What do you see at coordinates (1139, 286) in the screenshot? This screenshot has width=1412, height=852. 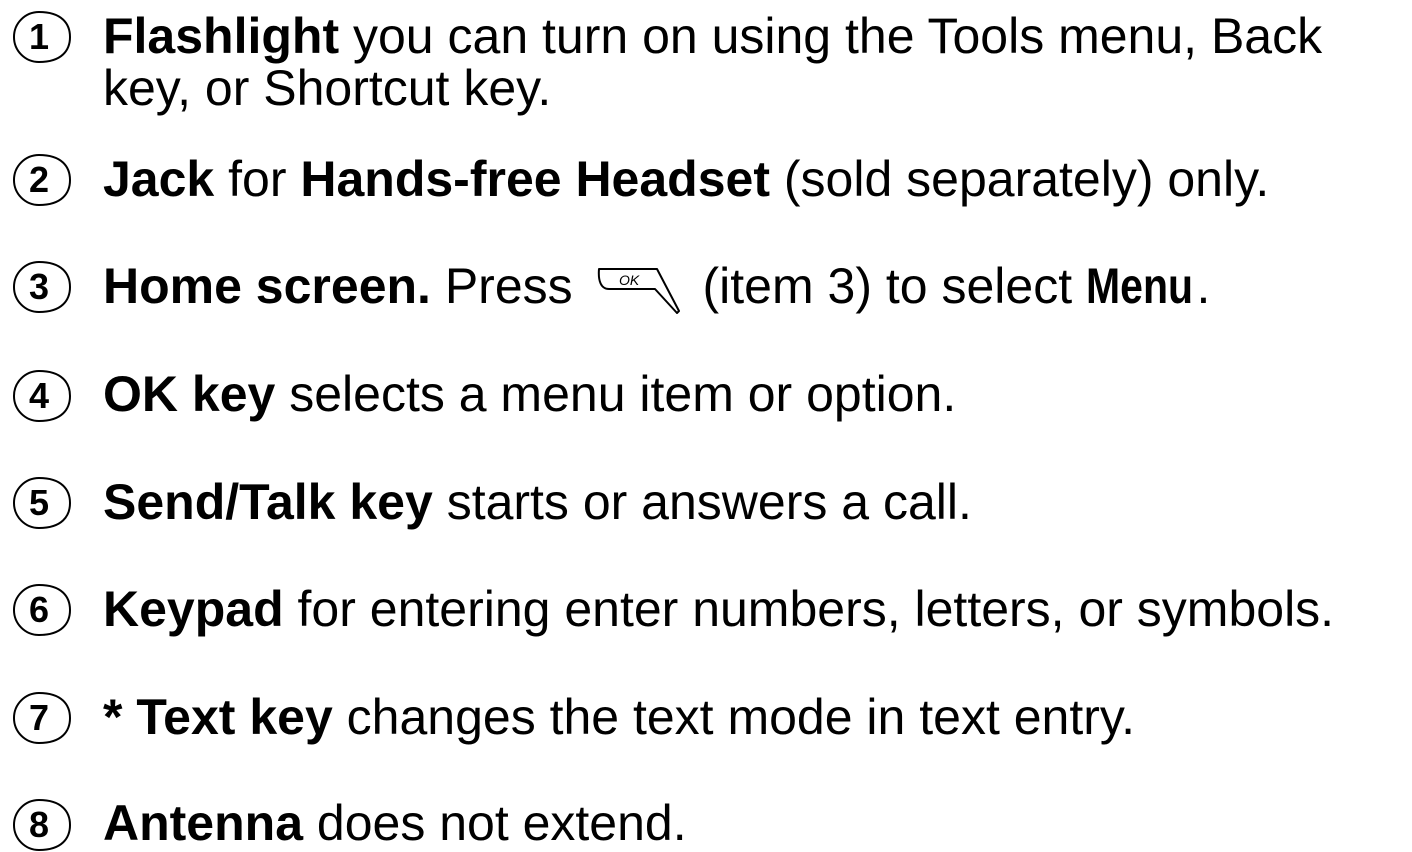 I see `menu-word: Menu` at bounding box center [1139, 286].